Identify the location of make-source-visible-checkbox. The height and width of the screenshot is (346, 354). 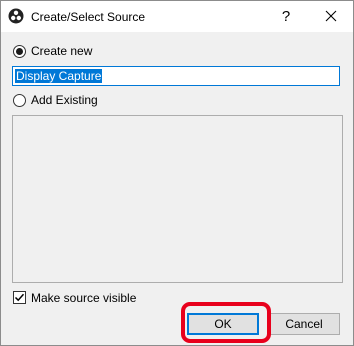
(19, 297).